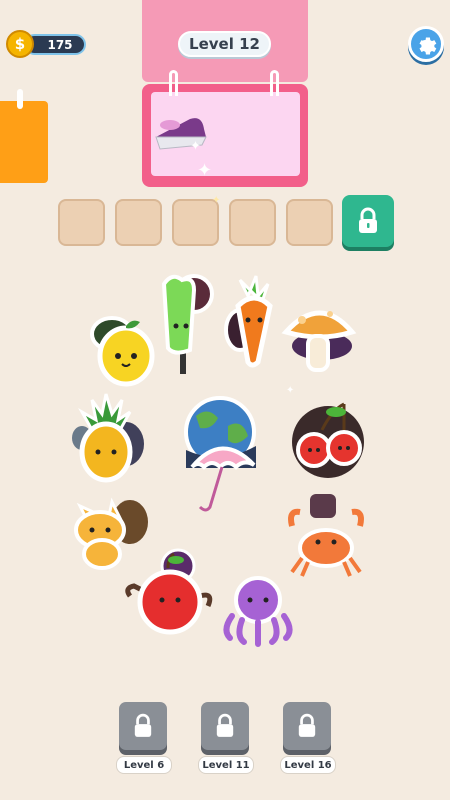  Describe the element at coordinates (171, 589) in the screenshot. I see `apple-sticker` at that location.